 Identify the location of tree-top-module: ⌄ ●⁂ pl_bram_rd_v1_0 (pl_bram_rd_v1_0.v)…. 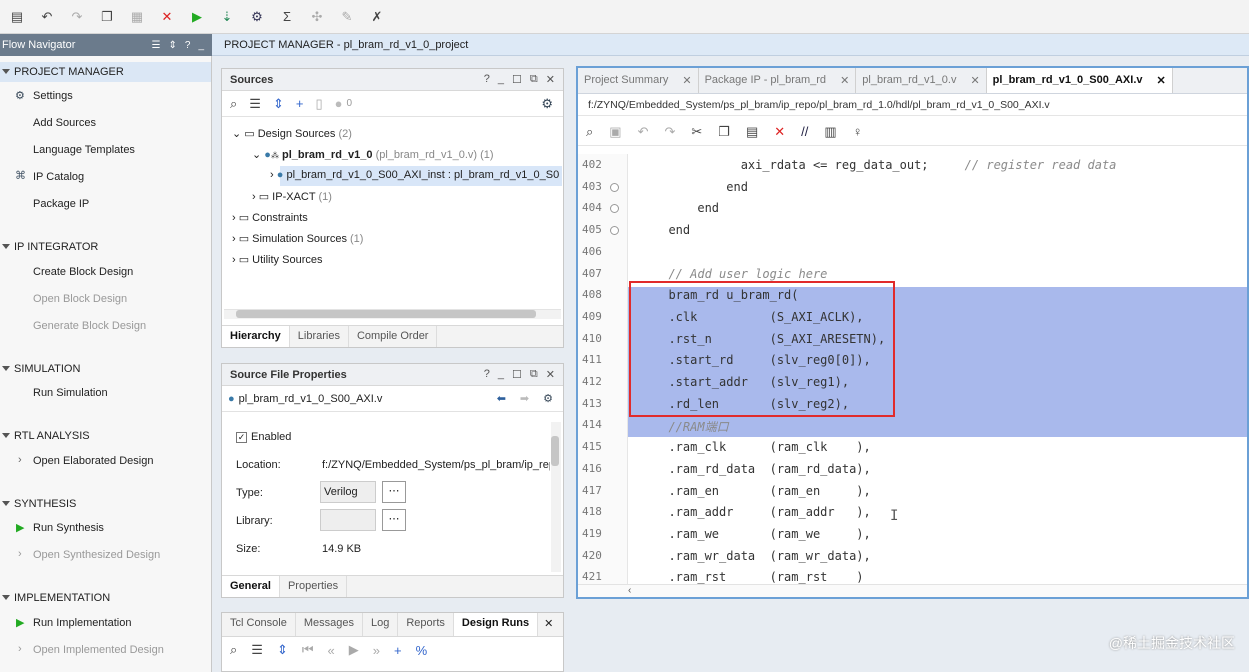
(373, 154).